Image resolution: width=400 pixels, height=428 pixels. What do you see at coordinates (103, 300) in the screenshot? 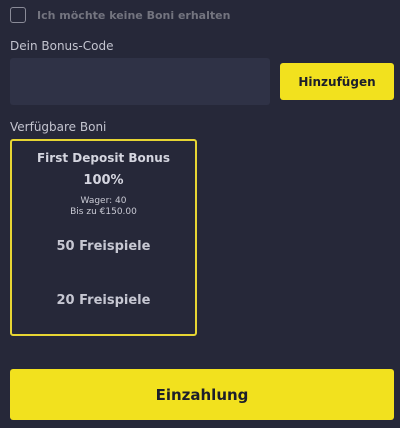
I see `bonus-card-free-spins-2: 20 Freispiele` at bounding box center [103, 300].